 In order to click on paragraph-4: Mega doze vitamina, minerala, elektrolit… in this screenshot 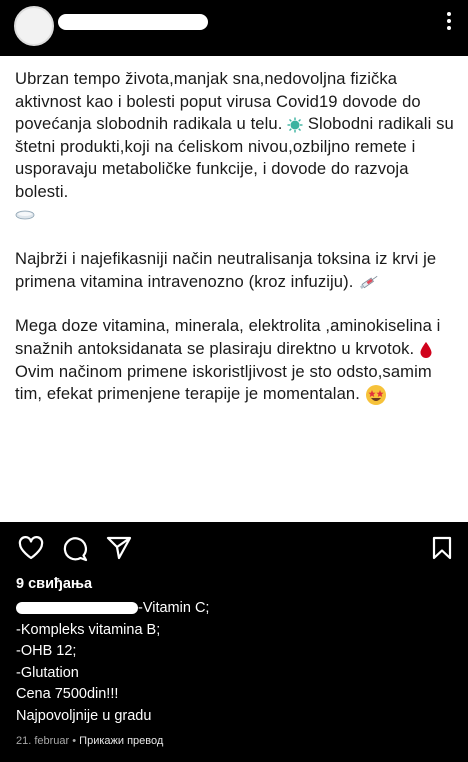, I will do `click(237, 360)`.